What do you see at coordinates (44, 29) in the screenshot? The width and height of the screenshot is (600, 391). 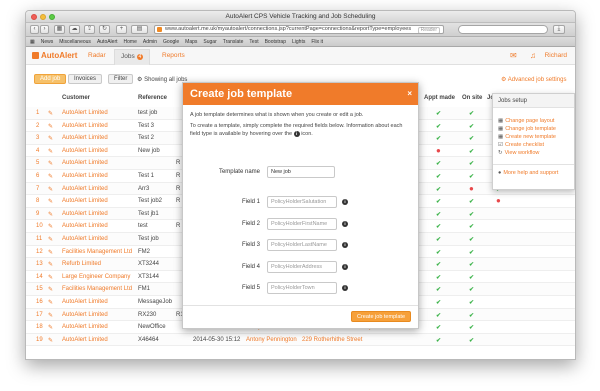 I see `forward-button: ›` at bounding box center [44, 29].